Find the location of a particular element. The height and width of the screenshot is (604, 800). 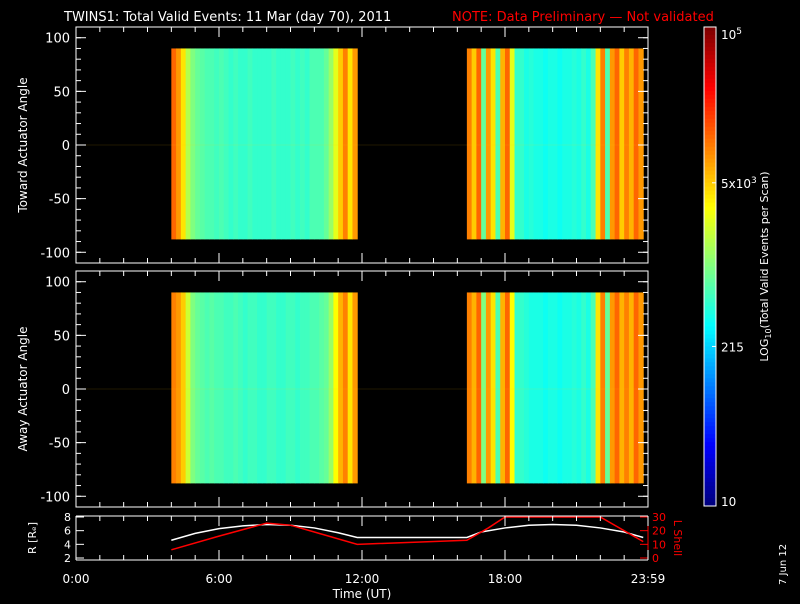

r-axis-label: R [Rₑ] is located at coordinates (32, 538).